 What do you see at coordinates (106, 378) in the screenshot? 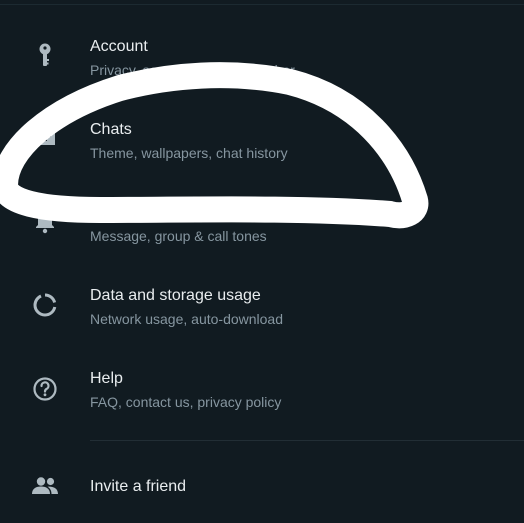
I see `settings-item-title: Help` at bounding box center [106, 378].